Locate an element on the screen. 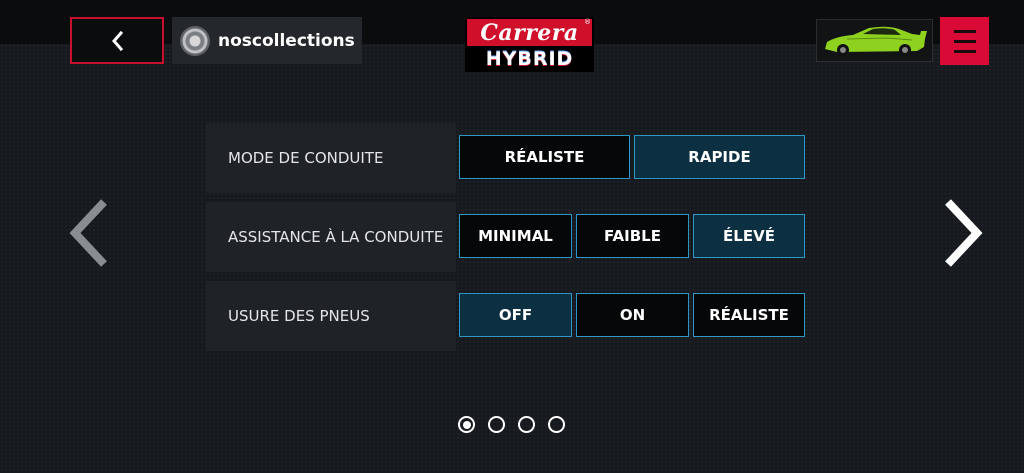 This screenshot has width=1024, height=473. setting-label: USURE DES PNEUS is located at coordinates (299, 316).